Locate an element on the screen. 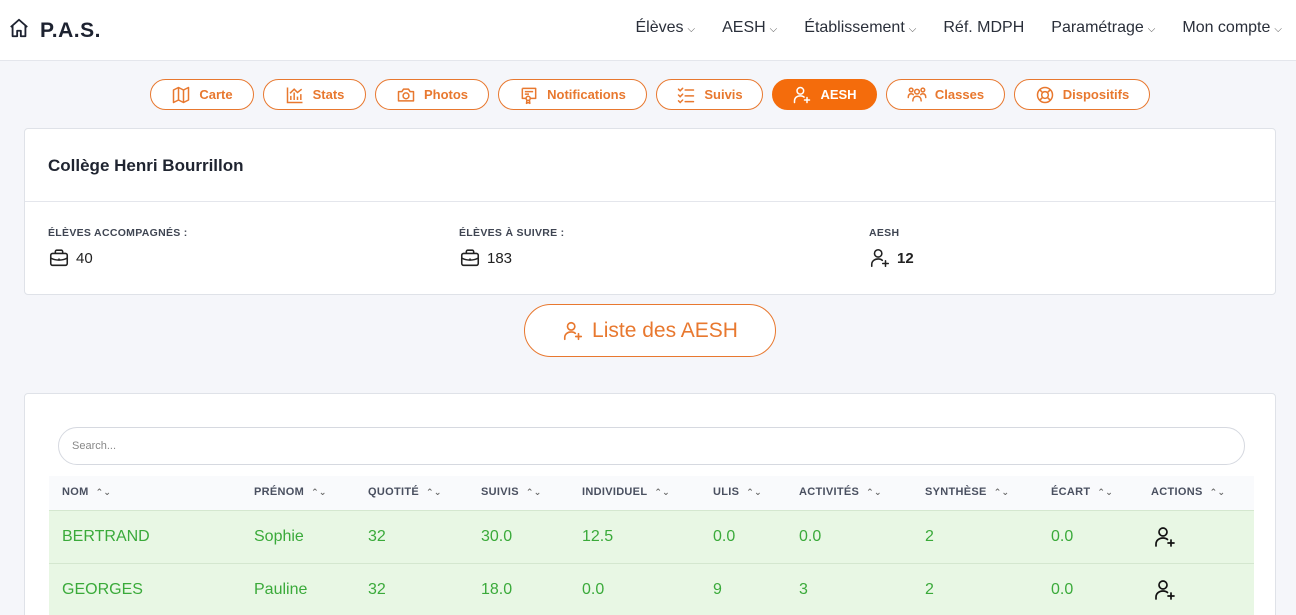  nav-etablissement: Établissement ⌵ is located at coordinates (860, 28).